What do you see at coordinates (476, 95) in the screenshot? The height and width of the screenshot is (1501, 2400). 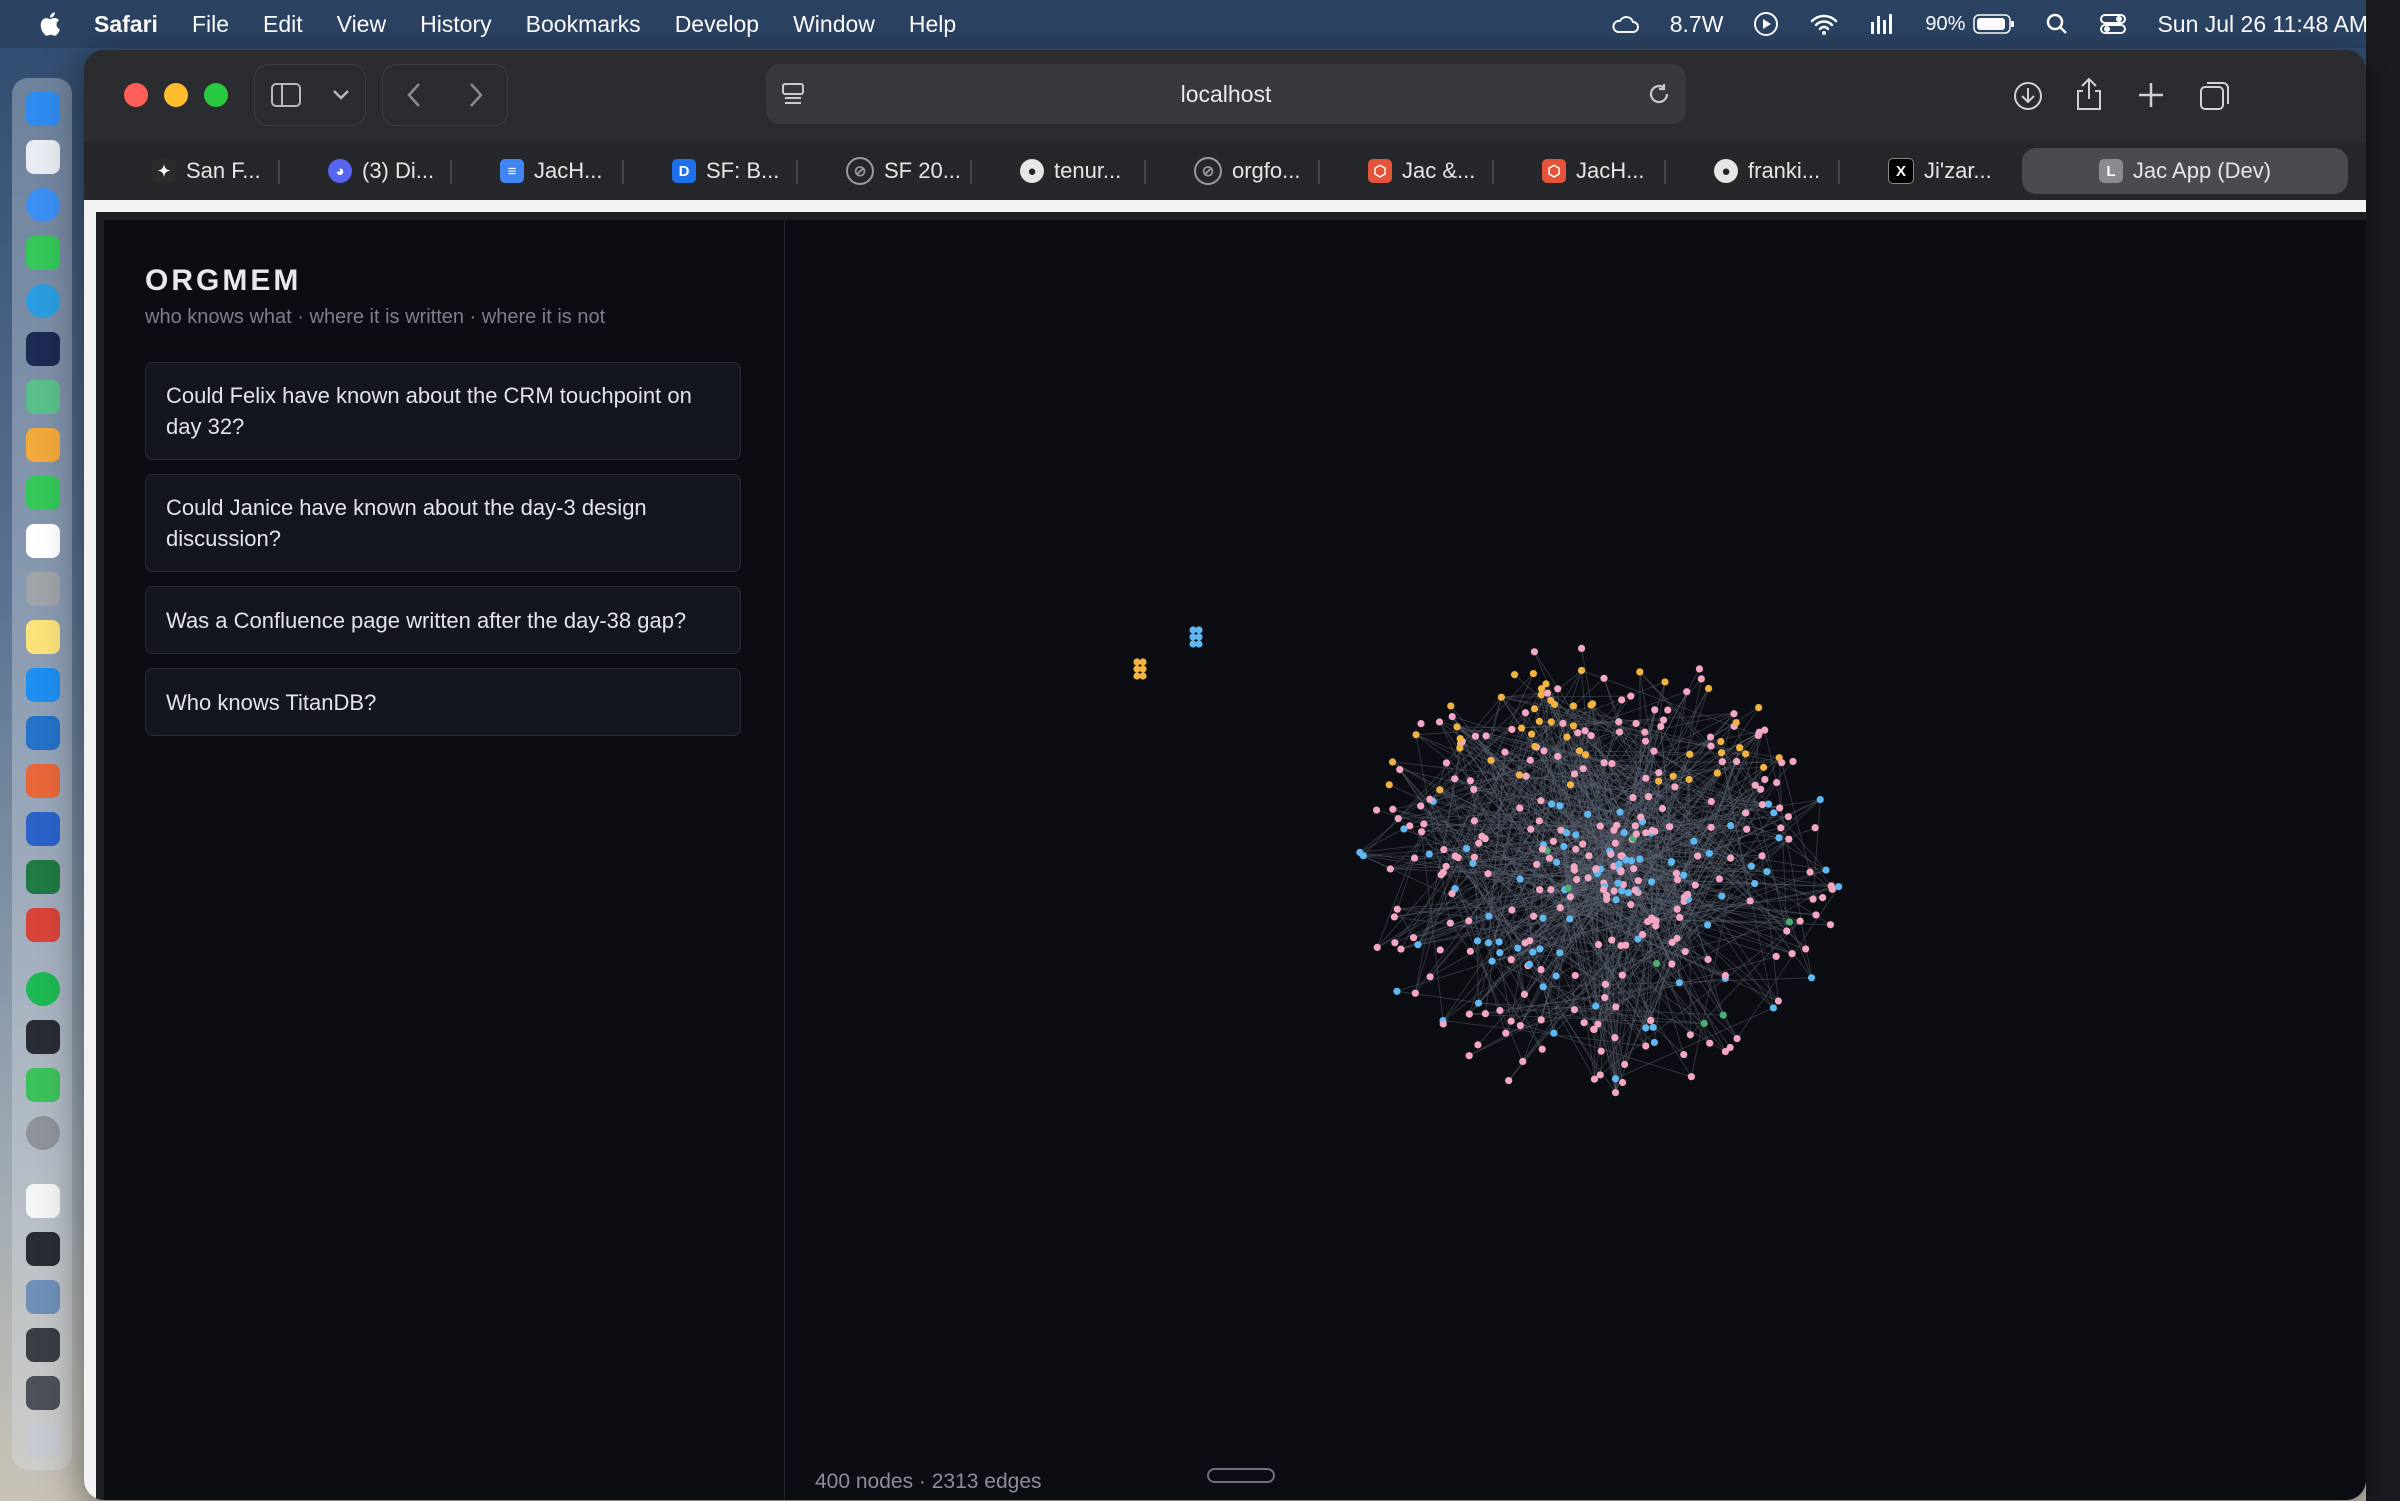 I see `forward-icon` at bounding box center [476, 95].